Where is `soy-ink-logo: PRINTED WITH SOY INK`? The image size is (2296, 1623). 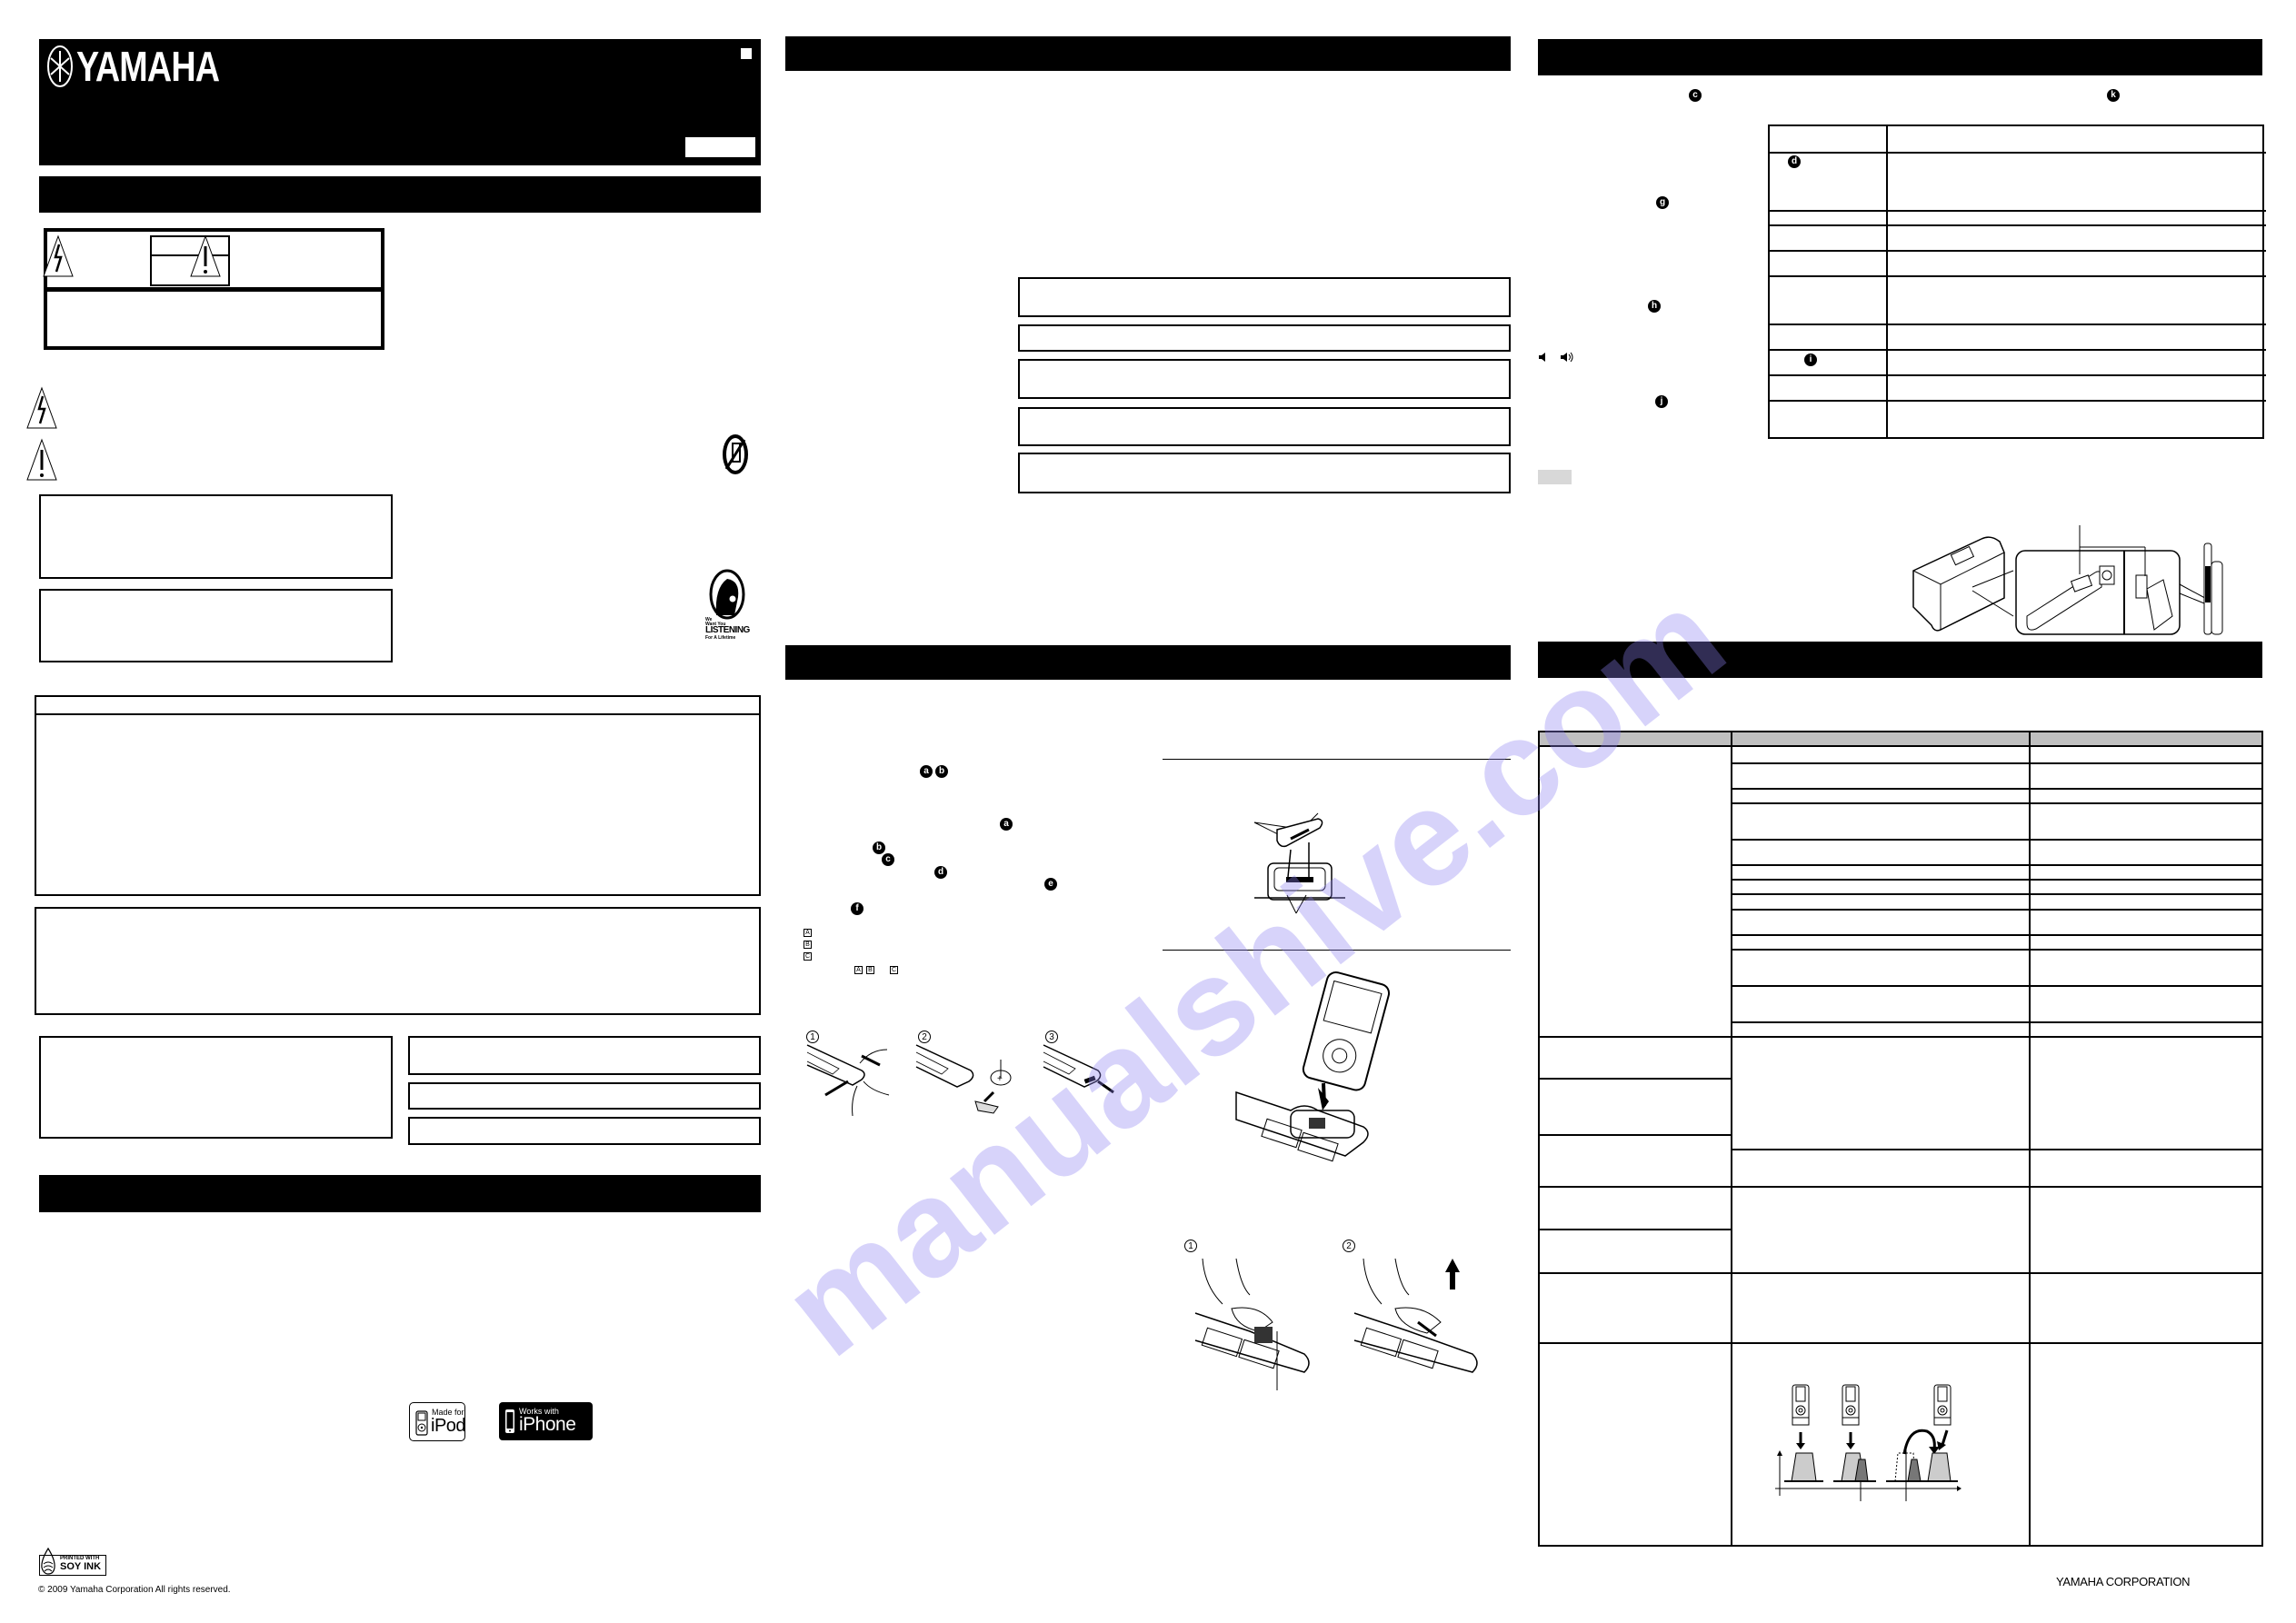 soy-ink-logo: PRINTED WITH SOY INK is located at coordinates (73, 1562).